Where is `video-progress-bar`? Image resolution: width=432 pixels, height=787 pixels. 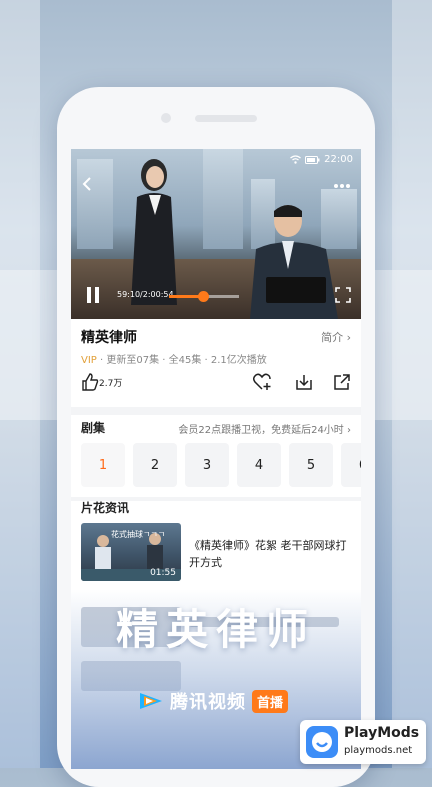 video-progress-bar is located at coordinates (204, 296).